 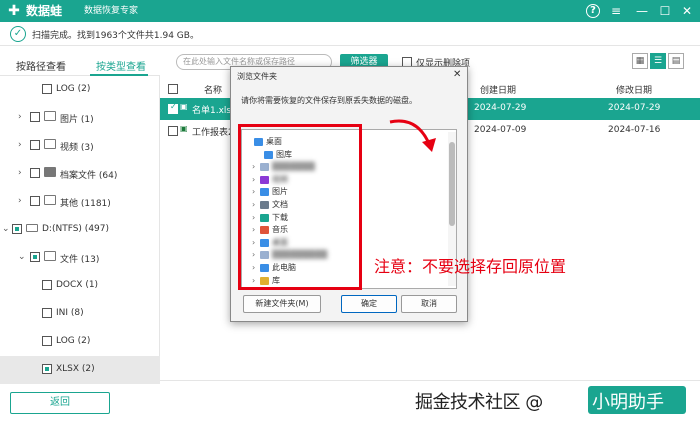 What do you see at coordinates (429, 304) in the screenshot?
I see `cancel-button: 取消` at bounding box center [429, 304].